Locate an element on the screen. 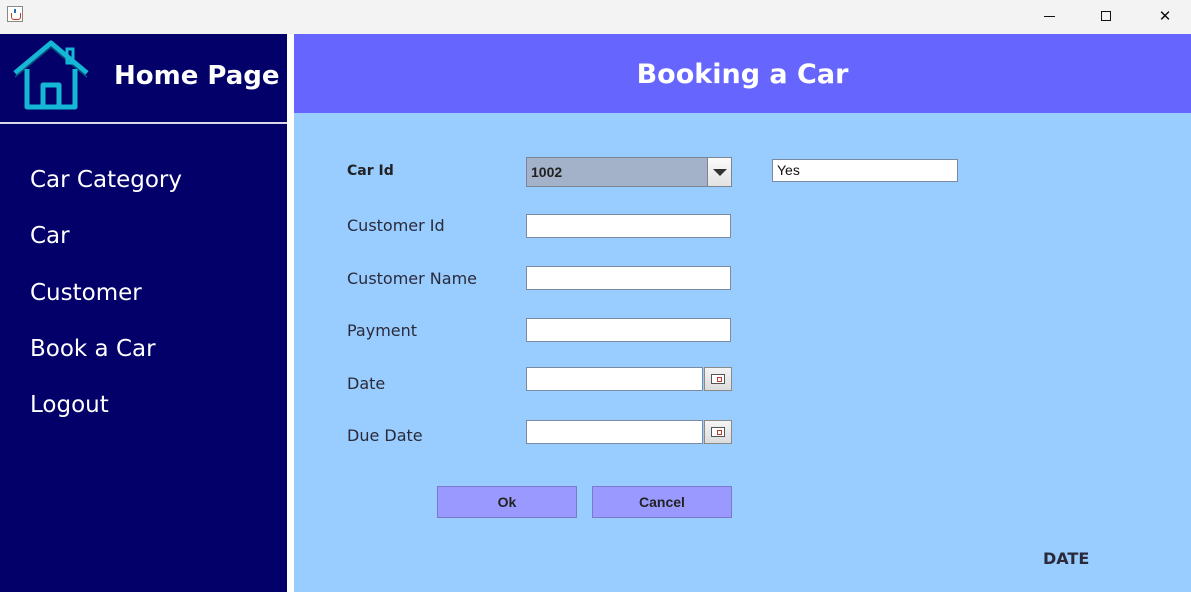  home-header: Home Page is located at coordinates (143, 78).